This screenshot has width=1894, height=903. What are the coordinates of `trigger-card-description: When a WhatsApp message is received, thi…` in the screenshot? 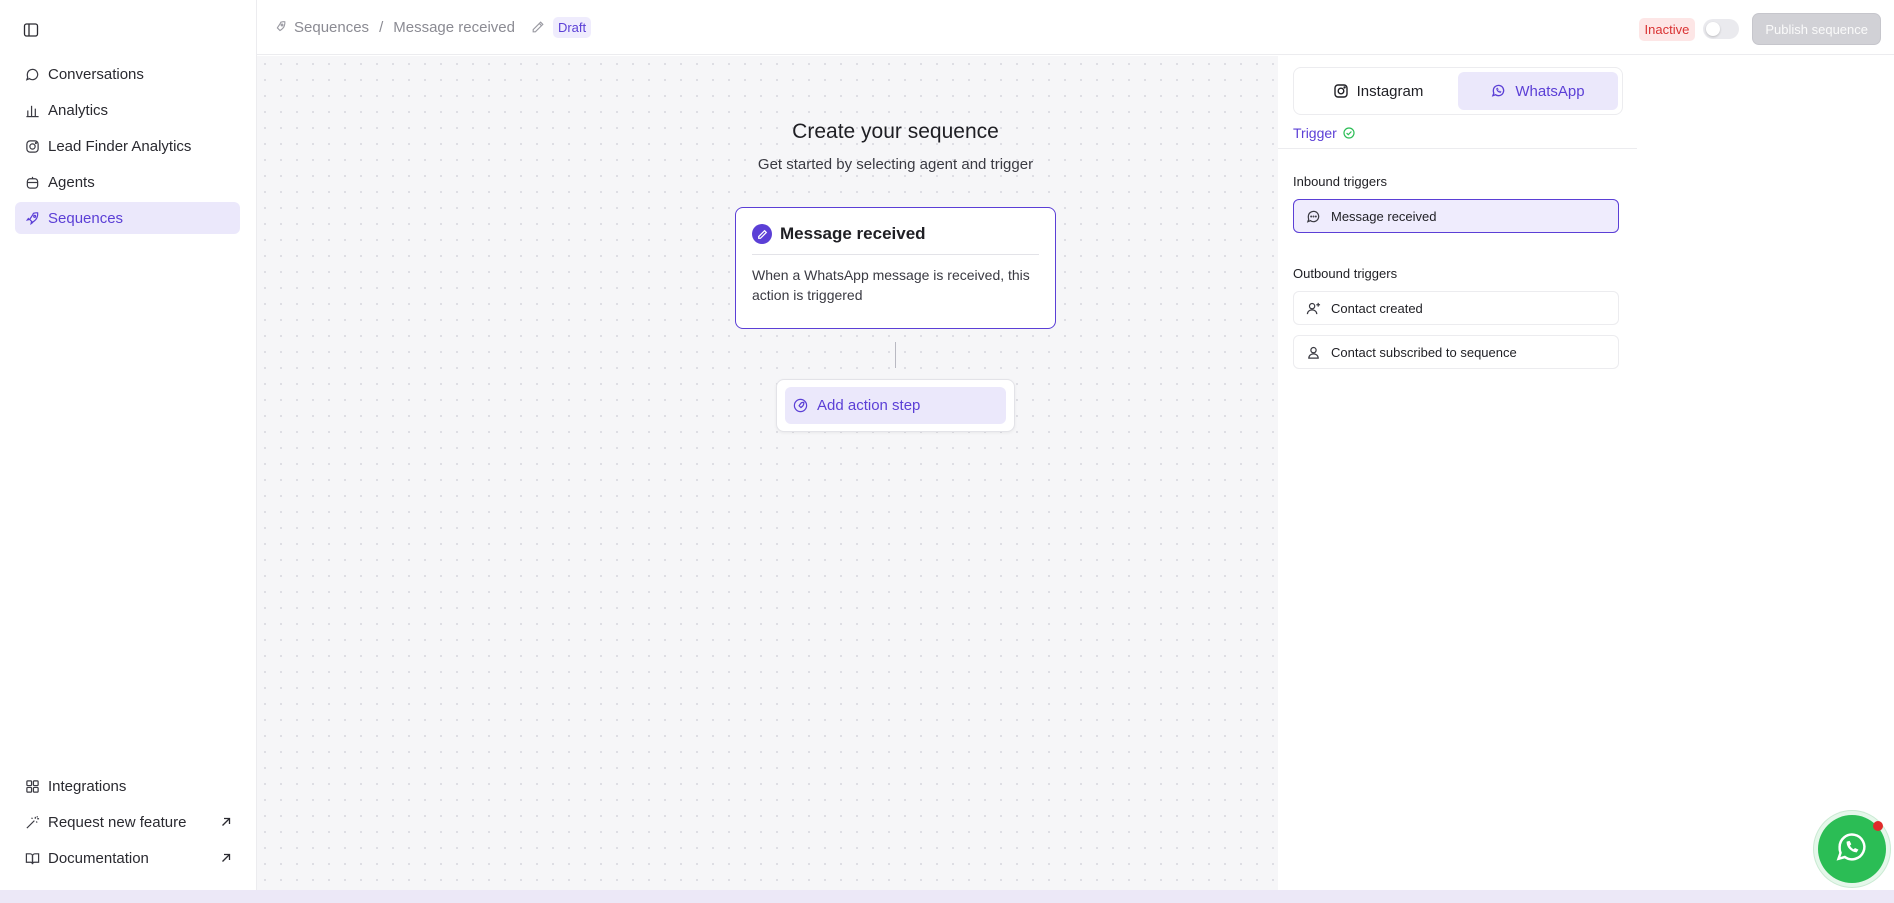 It's located at (891, 285).